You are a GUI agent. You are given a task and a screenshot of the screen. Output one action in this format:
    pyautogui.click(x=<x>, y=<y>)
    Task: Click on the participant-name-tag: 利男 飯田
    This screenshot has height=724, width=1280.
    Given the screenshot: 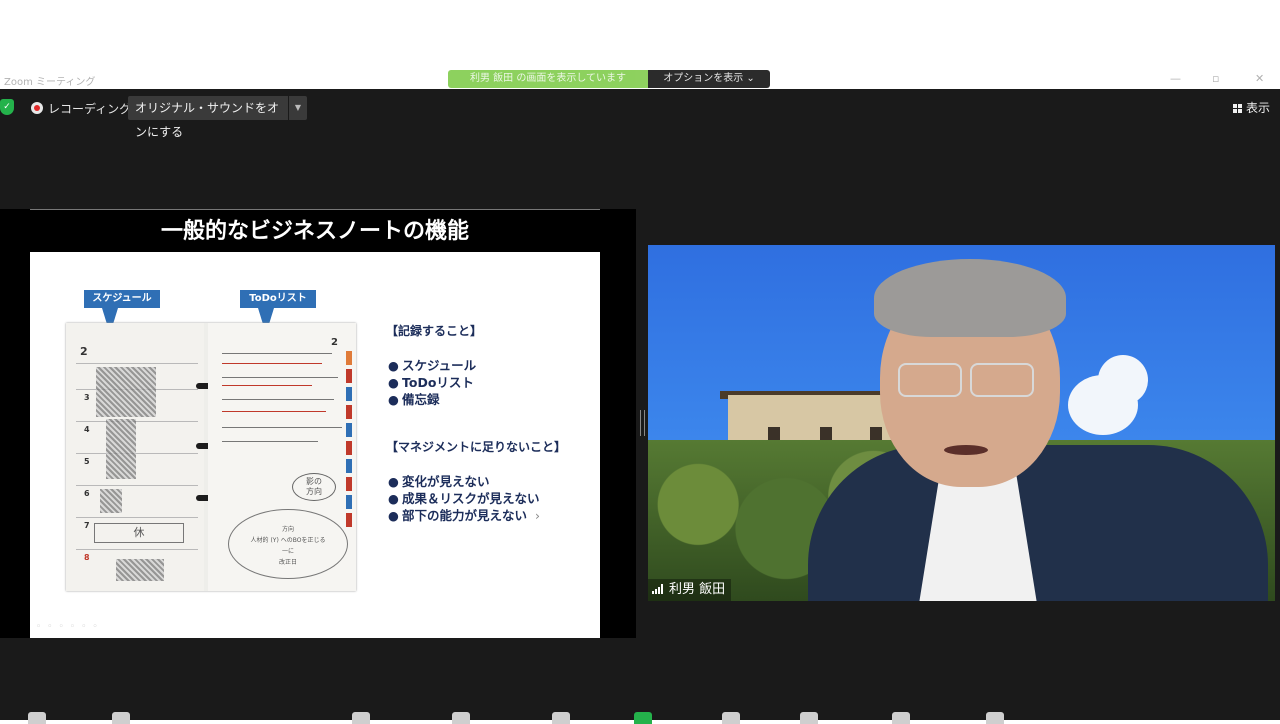 What is the action you would take?
    pyautogui.click(x=690, y=590)
    